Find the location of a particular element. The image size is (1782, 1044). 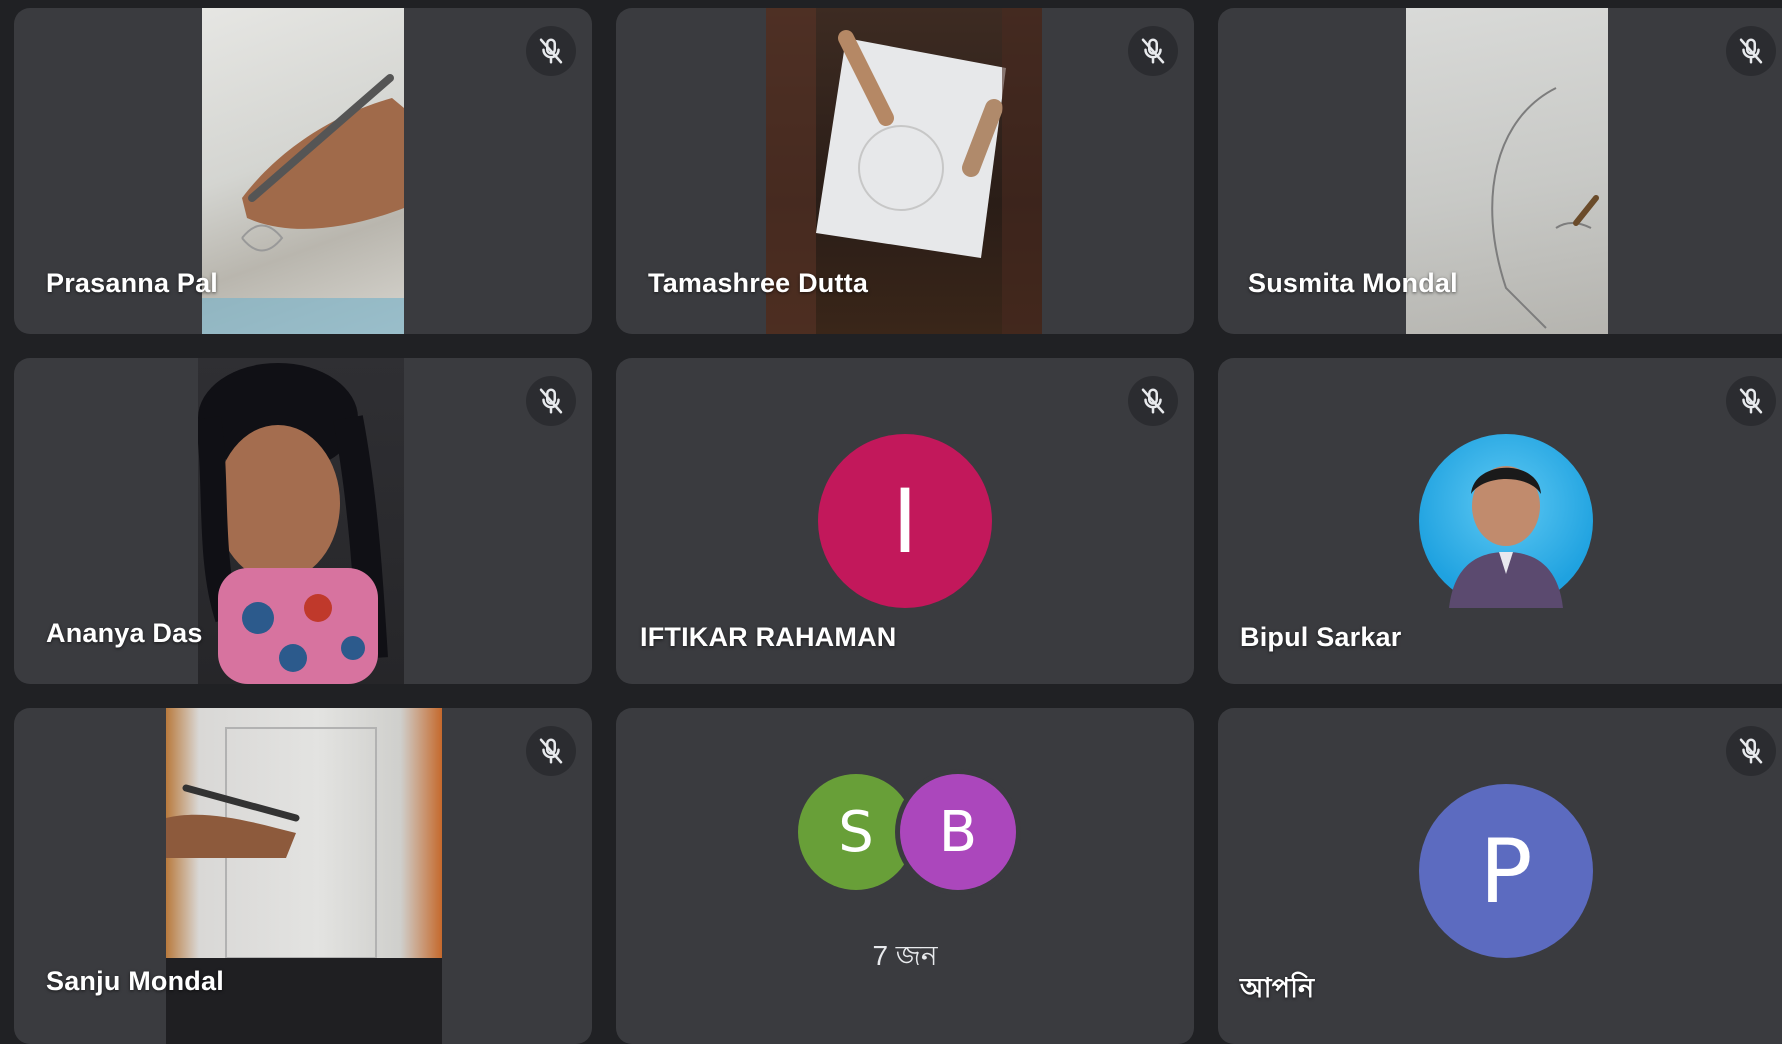

participant-tile: Sanju Mondal is located at coordinates (303, 876).